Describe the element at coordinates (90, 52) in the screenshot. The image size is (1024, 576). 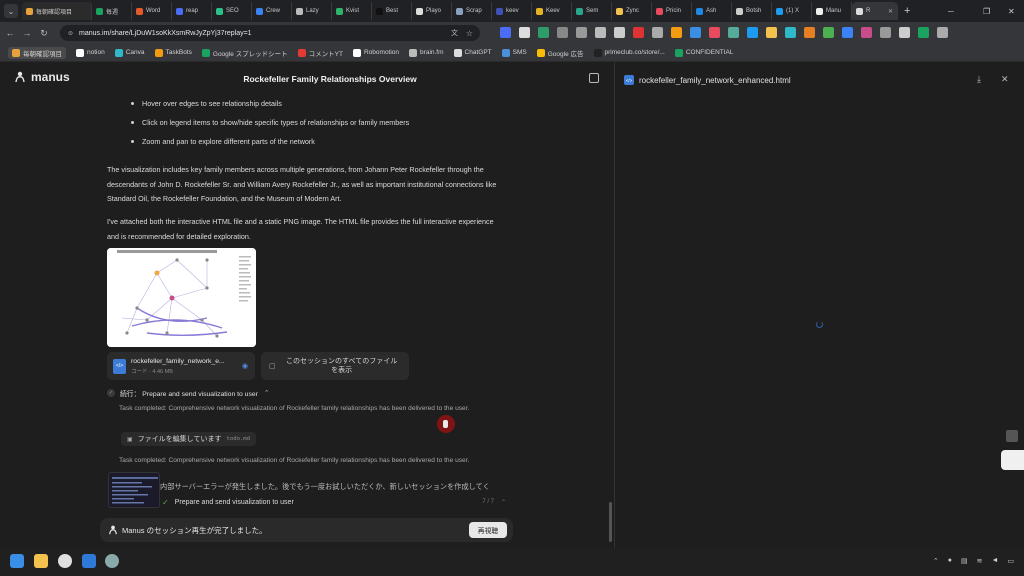
I see `bookmark-item: notion` at that location.